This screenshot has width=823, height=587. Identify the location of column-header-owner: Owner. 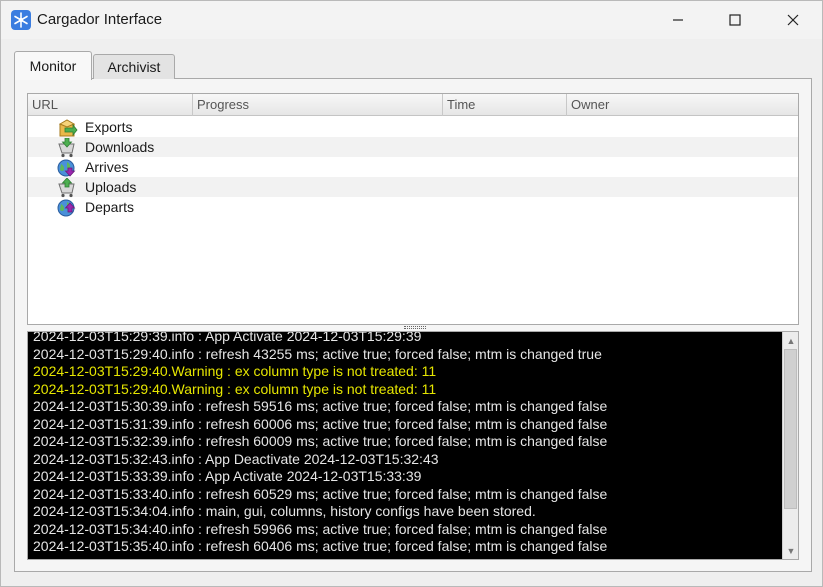
(682, 105).